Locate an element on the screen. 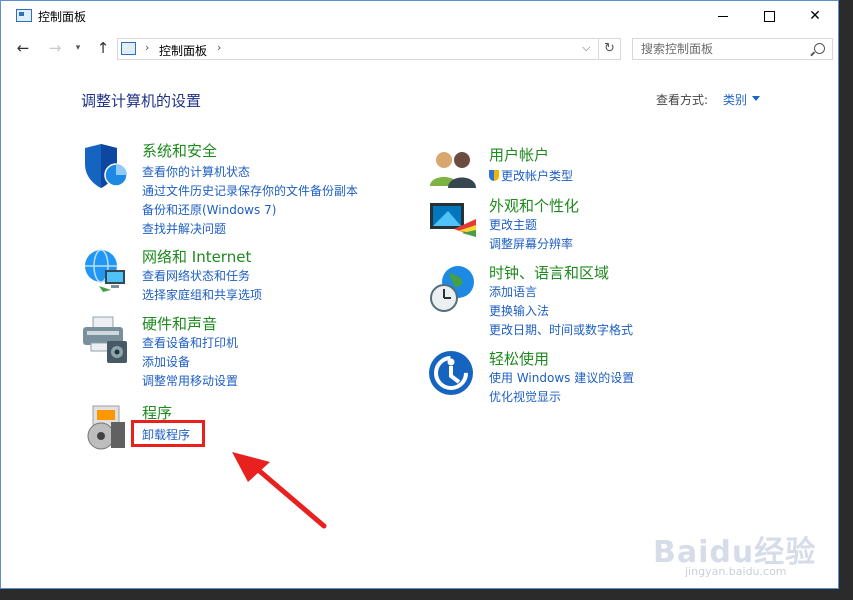 The height and width of the screenshot is (600, 853). link-change-input-method: 更换输入法 is located at coordinates (519, 310).